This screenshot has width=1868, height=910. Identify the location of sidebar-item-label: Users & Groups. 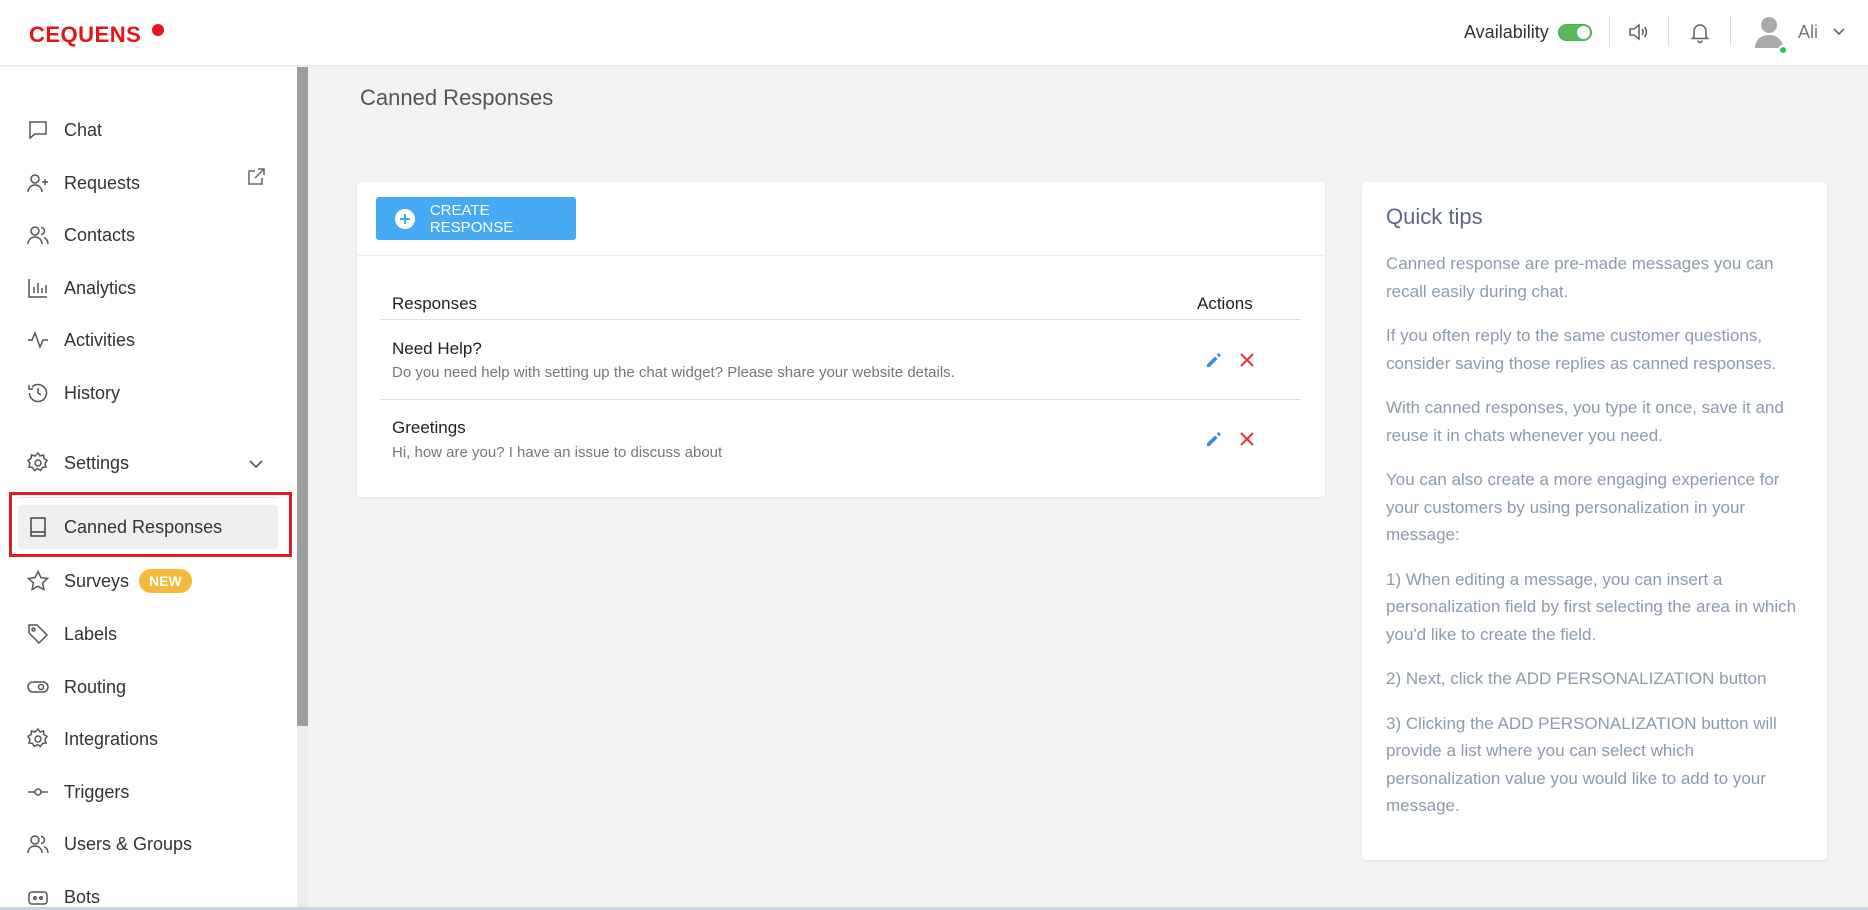
(128, 843).